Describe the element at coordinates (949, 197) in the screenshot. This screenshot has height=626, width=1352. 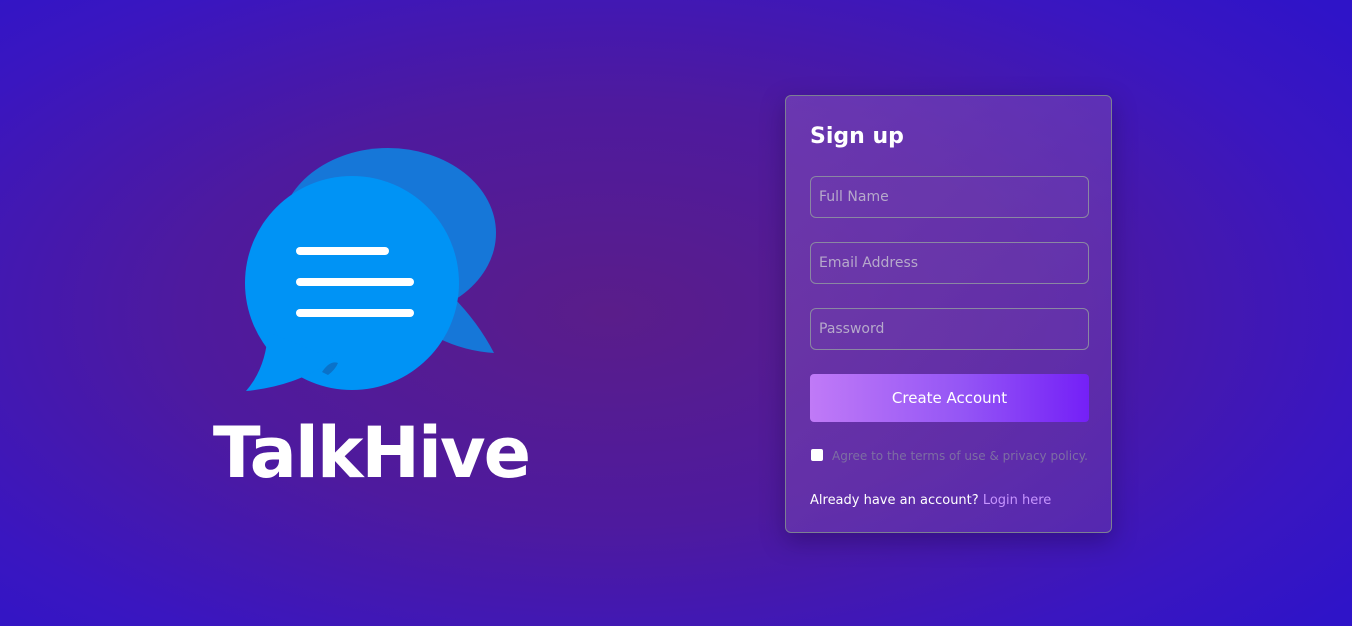
I see `full-name-input` at that location.